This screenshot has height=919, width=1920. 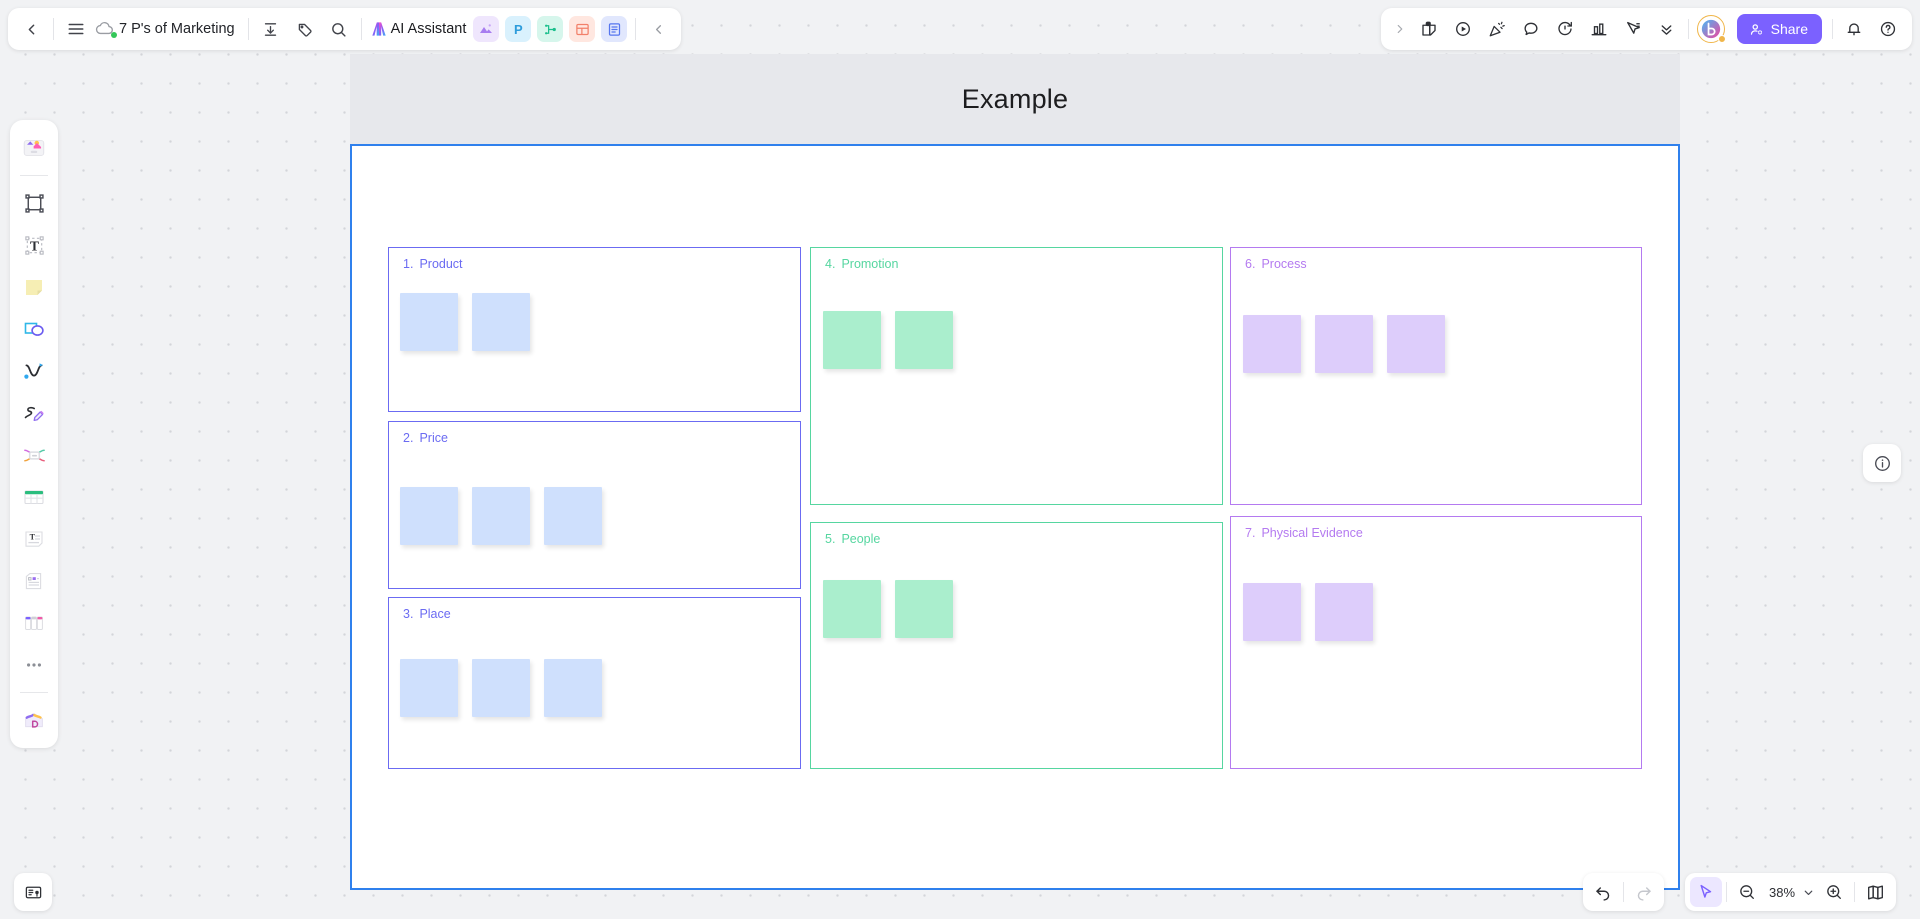 What do you see at coordinates (427, 614) in the screenshot?
I see `section-label: 3. Place` at bounding box center [427, 614].